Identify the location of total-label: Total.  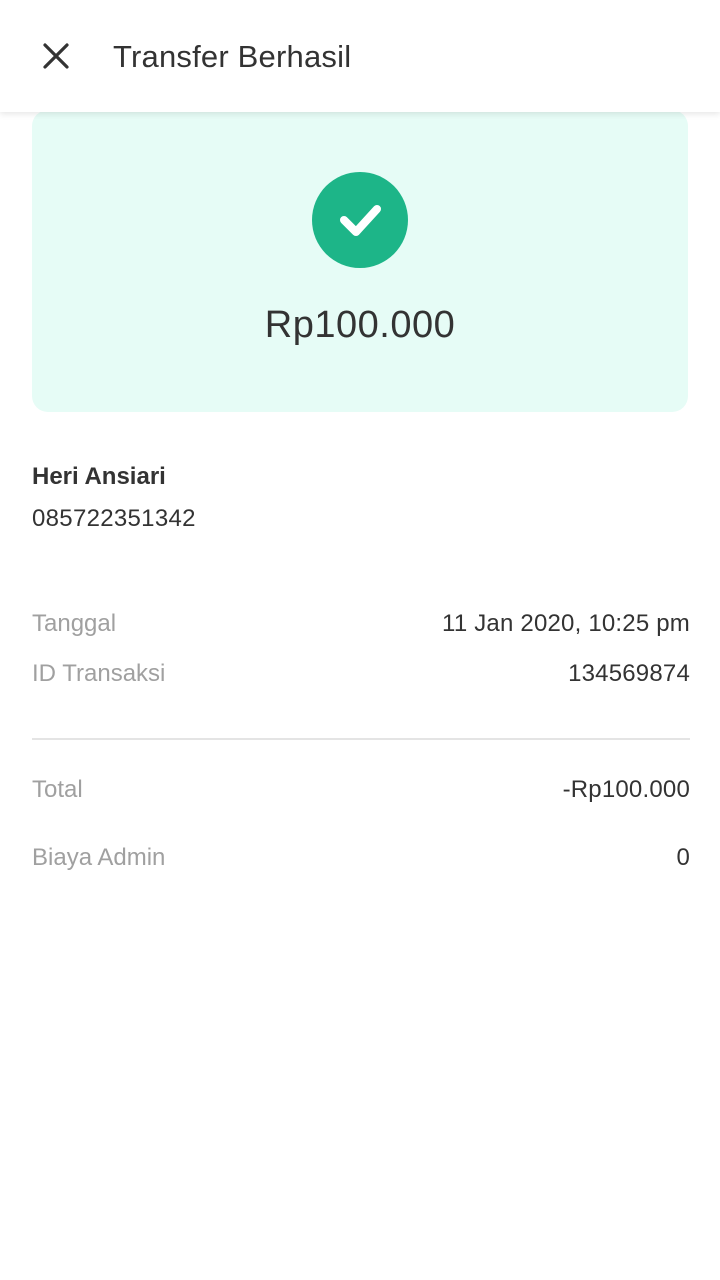
(57, 789).